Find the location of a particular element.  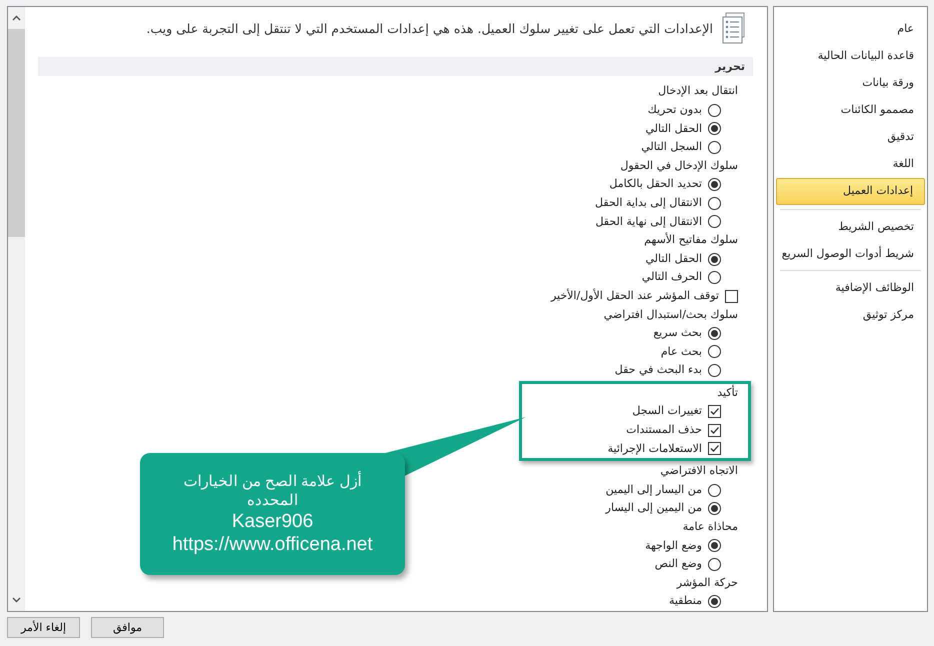

sidebar-item: تخصيص الشريط is located at coordinates (850, 226).